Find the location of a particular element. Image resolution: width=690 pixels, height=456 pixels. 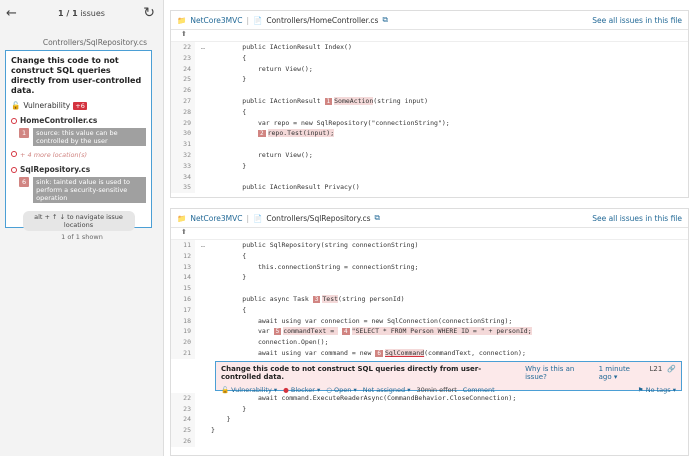

code-text: 2 repo.Test(input); is located at coordinates (273, 133).